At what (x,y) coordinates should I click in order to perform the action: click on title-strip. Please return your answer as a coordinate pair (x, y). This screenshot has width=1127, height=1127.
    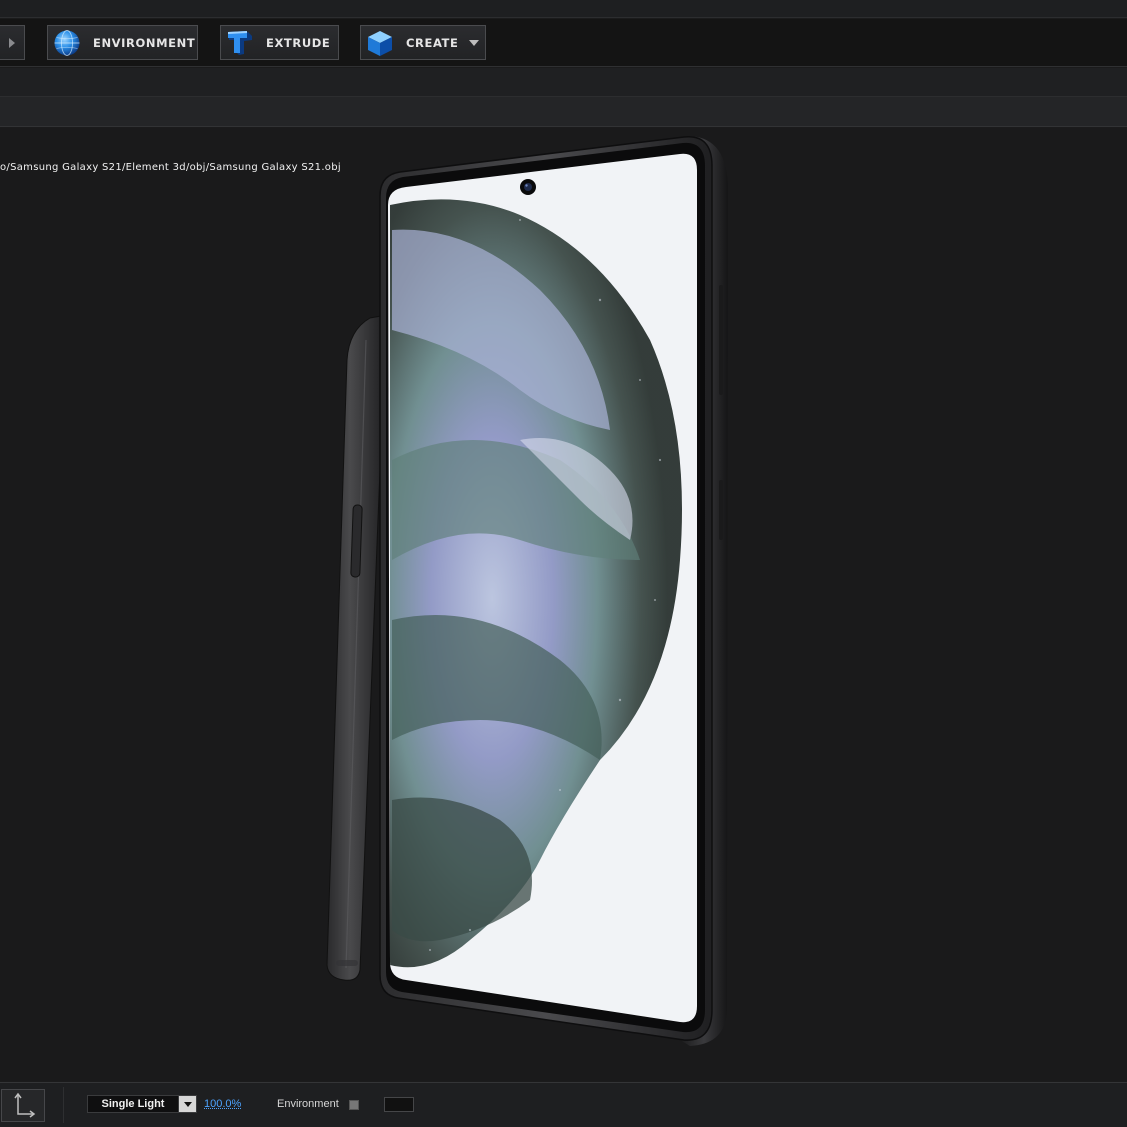
    Looking at the image, I should click on (563, 9).